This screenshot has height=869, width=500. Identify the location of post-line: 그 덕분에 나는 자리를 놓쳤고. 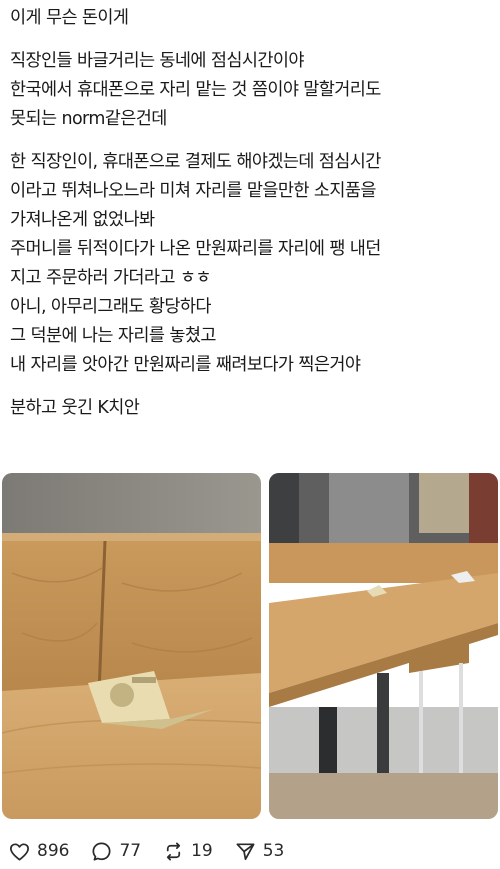
(113, 336).